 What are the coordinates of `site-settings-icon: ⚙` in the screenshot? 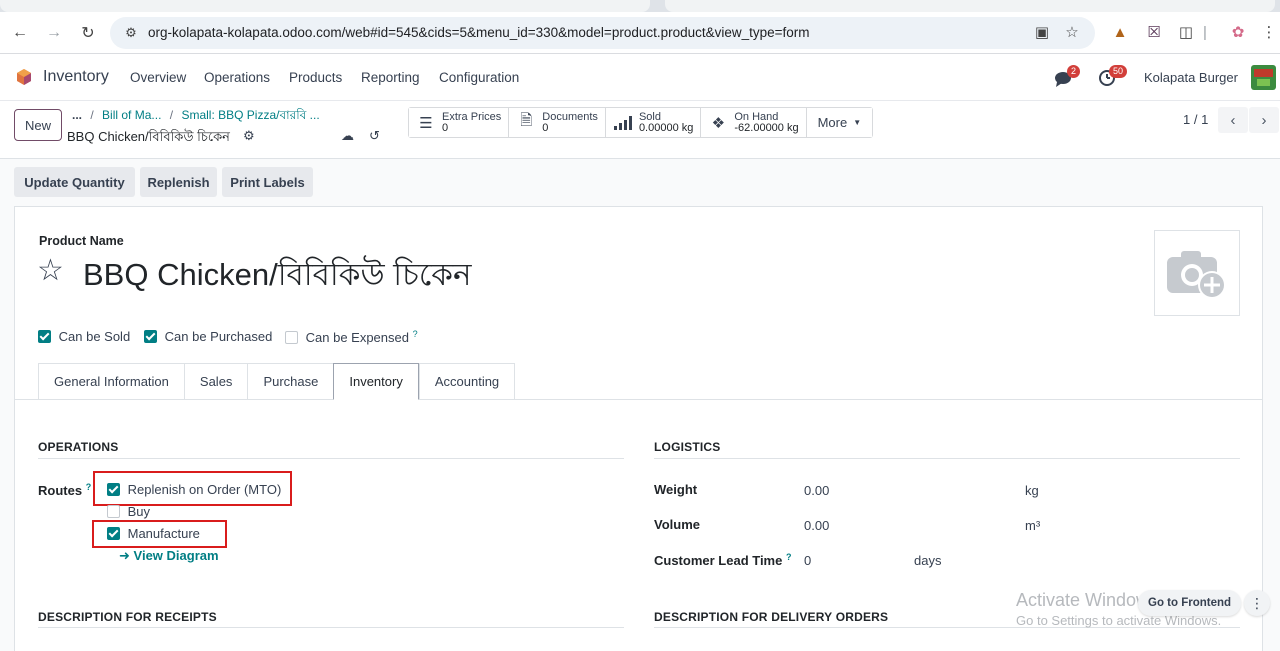 It's located at (131, 33).